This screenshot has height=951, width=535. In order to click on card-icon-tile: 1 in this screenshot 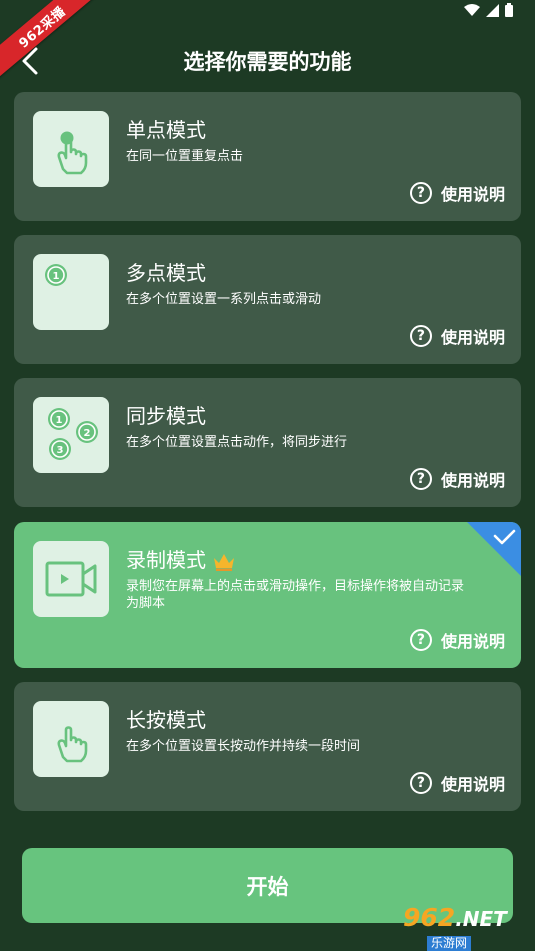, I will do `click(71, 292)`.